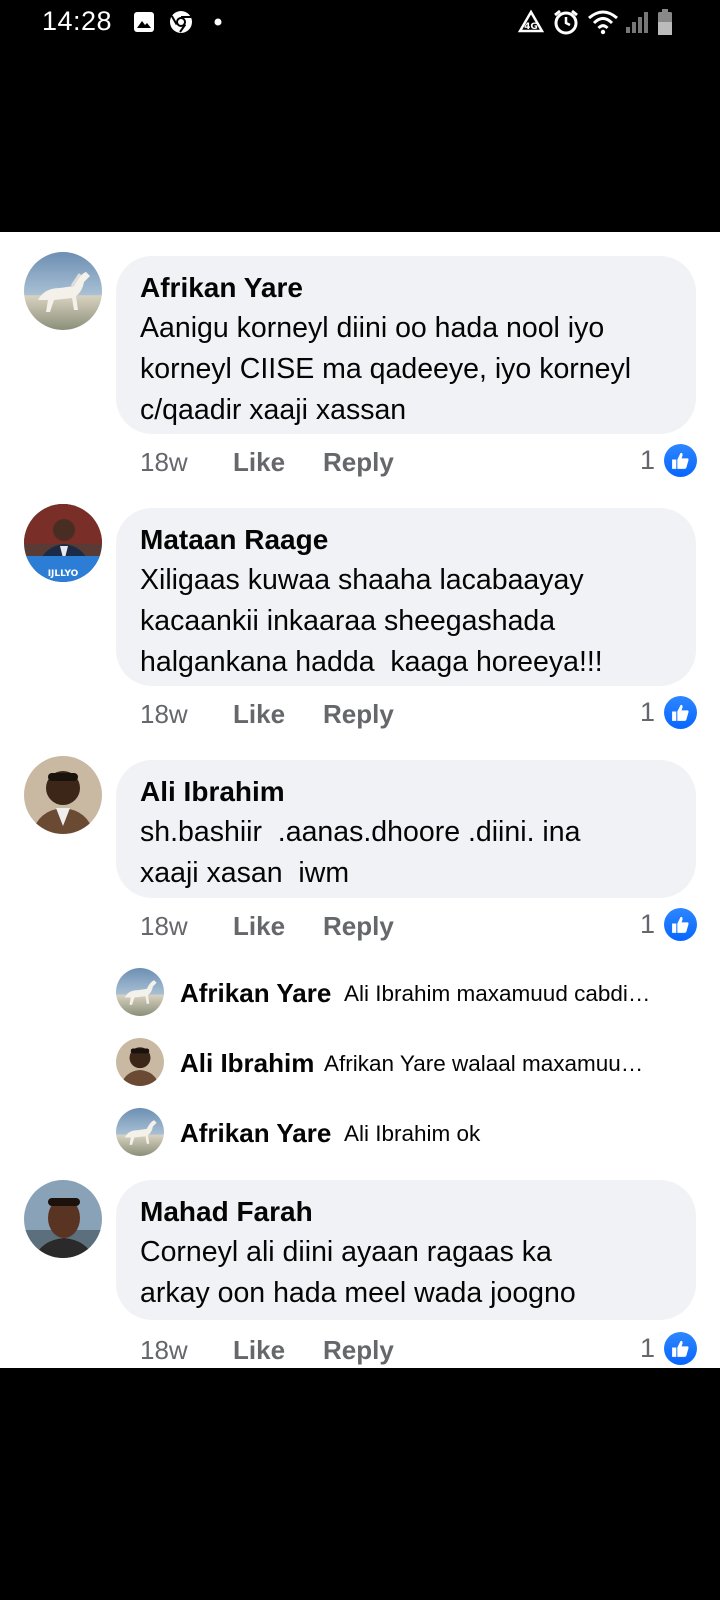 This screenshot has height=1600, width=720. What do you see at coordinates (346, 1252) in the screenshot?
I see `comment-text-line: Corneyl ali diini ayaan ragaas ka` at bounding box center [346, 1252].